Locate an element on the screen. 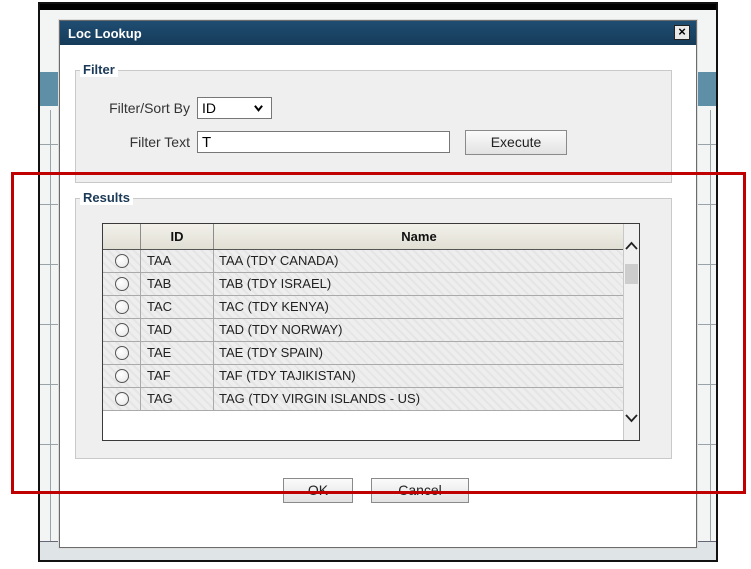  grid-header: ID Name is located at coordinates (363, 237).